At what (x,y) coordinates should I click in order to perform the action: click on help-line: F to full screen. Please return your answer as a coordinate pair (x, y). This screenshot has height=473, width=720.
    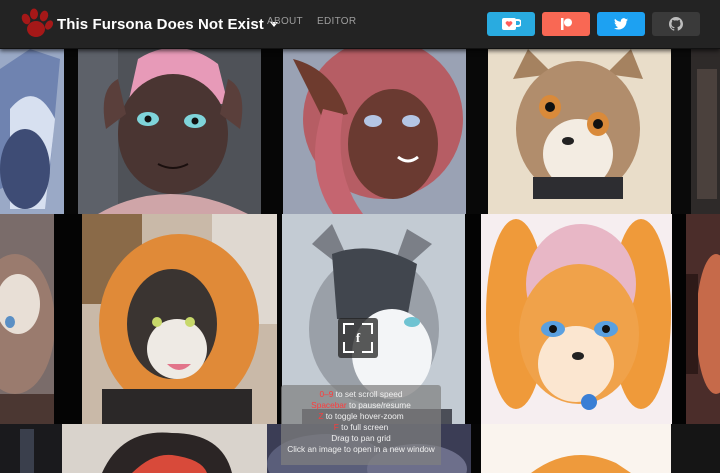
    Looking at the image, I should click on (361, 427).